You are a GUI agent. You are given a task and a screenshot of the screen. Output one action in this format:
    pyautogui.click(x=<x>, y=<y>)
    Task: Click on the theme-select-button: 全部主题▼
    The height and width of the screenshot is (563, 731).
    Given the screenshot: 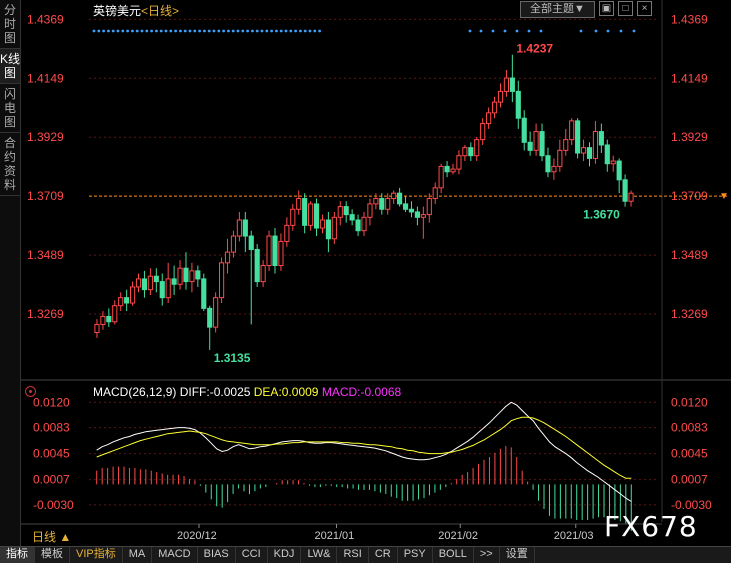 What is the action you would take?
    pyautogui.click(x=557, y=9)
    